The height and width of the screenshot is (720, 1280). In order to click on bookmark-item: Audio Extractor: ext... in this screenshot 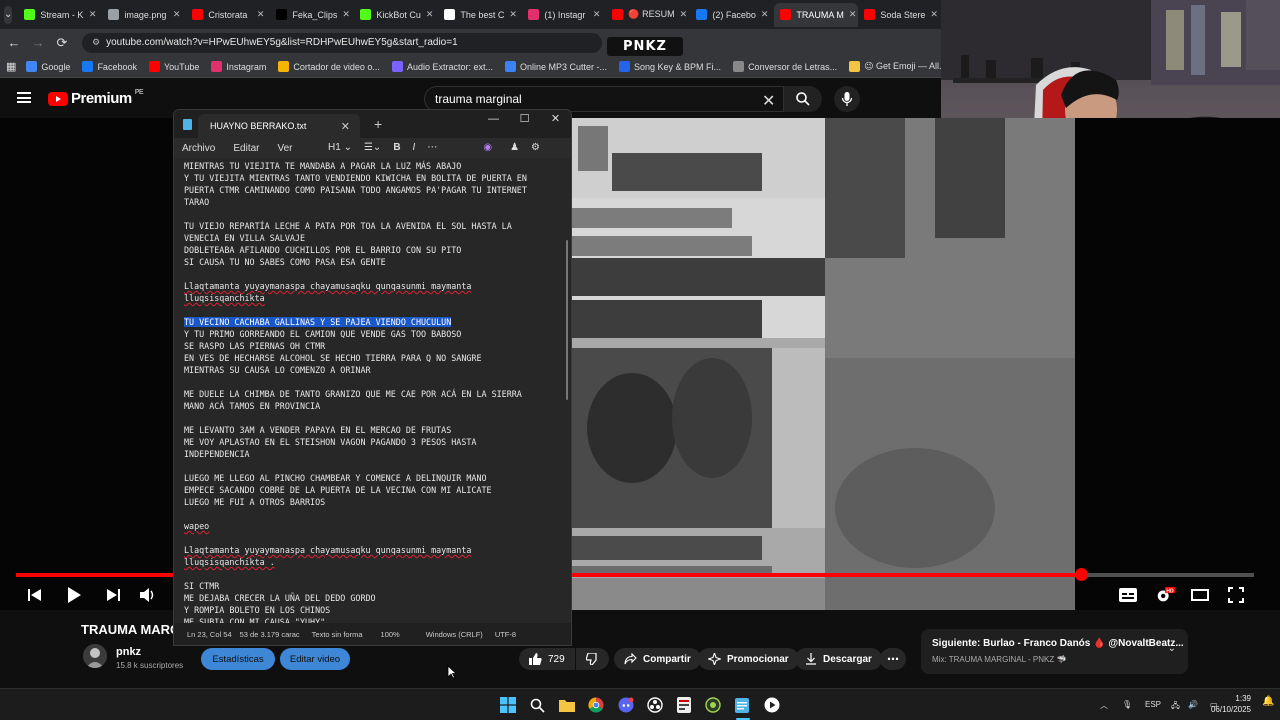, I will do `click(442, 66)`.